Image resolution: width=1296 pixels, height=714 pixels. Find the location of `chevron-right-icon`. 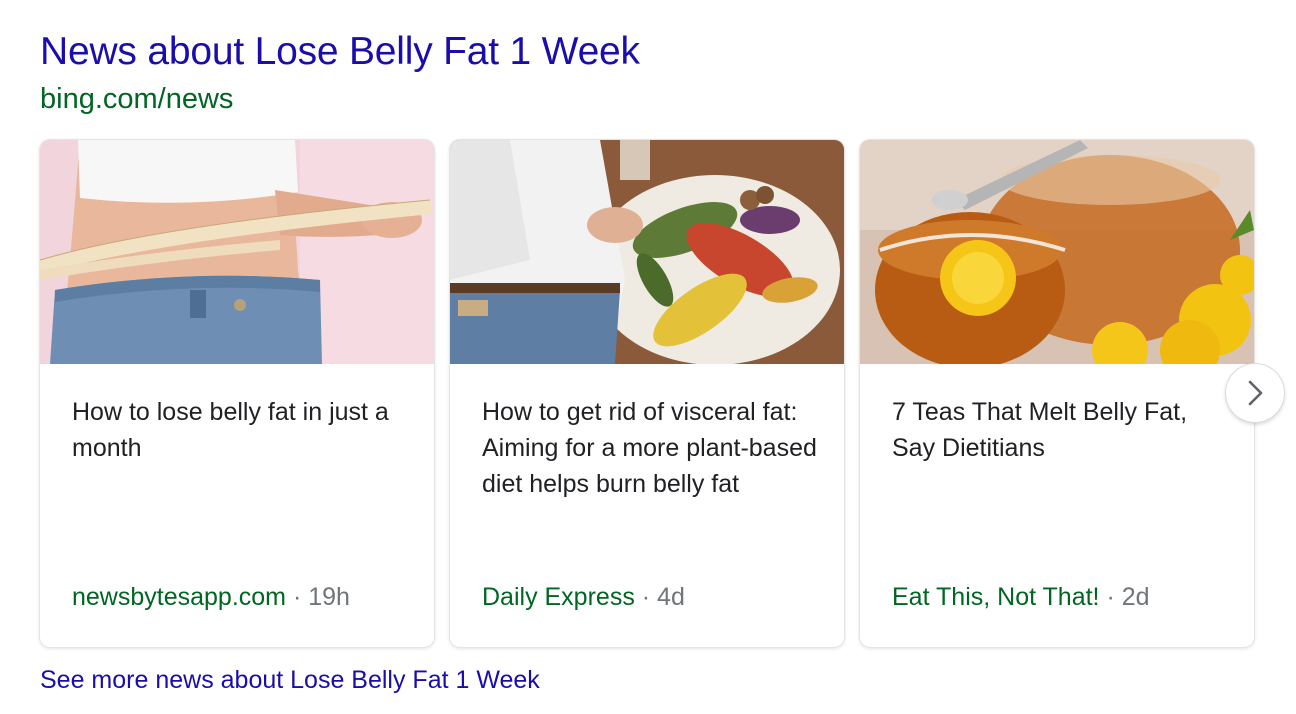

chevron-right-icon is located at coordinates (1255, 393).